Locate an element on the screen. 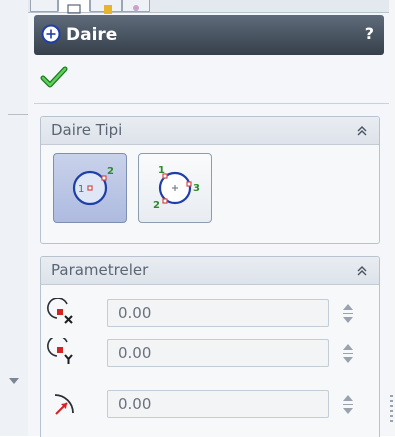 The height and width of the screenshot is (437, 395). circle-plus-icon is located at coordinates (51, 34).